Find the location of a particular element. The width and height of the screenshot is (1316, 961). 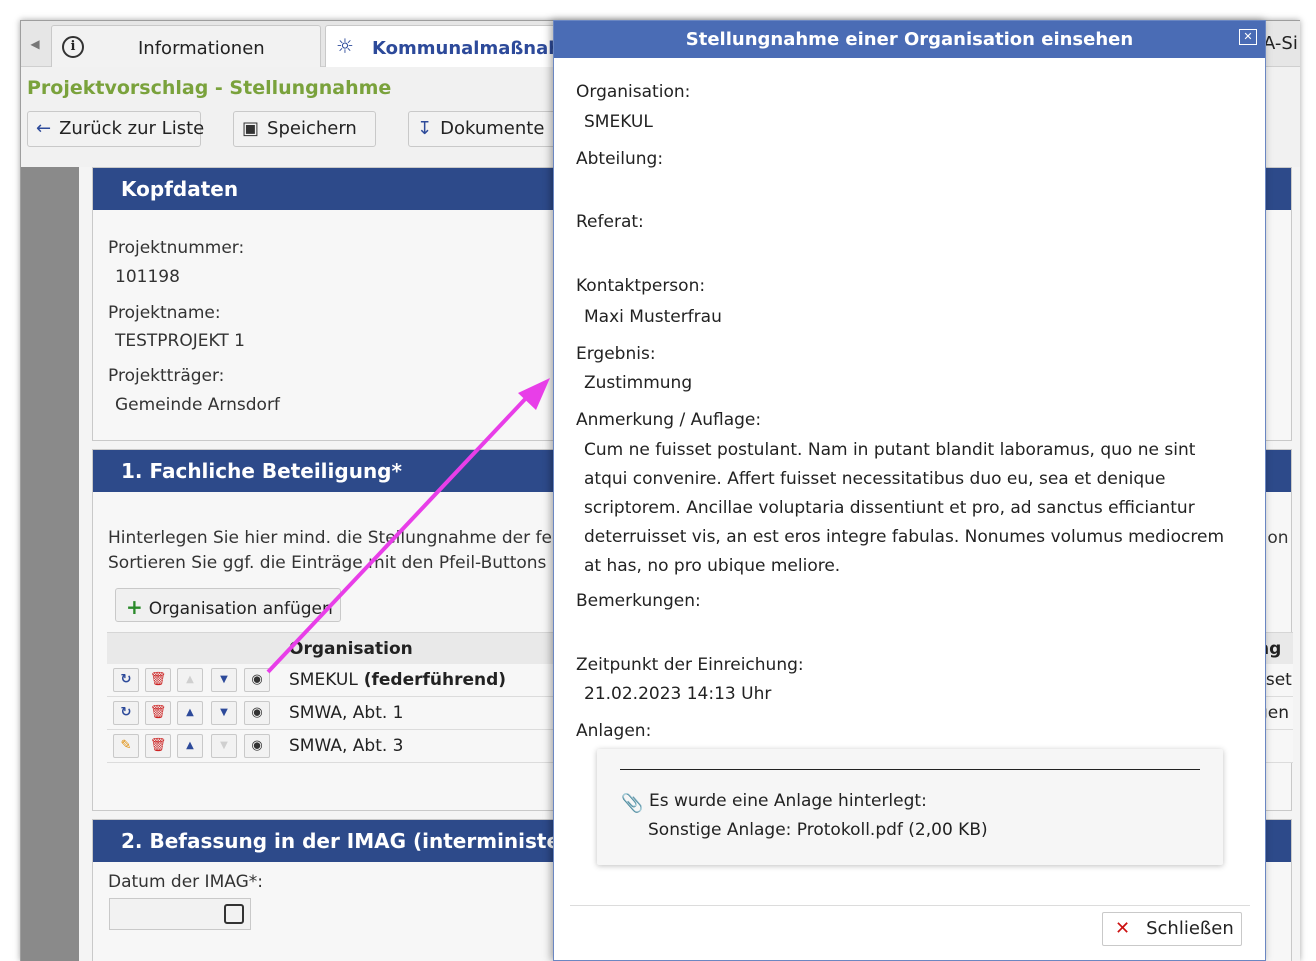

close-button: ✕ Schließen is located at coordinates (1172, 929).